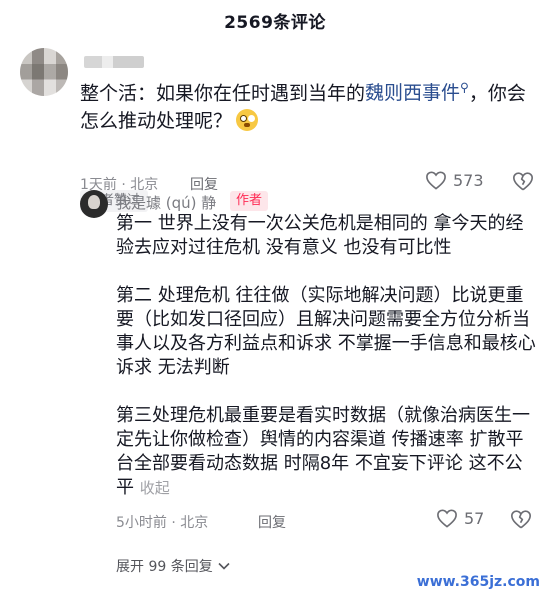 The width and height of the screenshot is (550, 596). What do you see at coordinates (204, 184) in the screenshot?
I see `reply-button: 回复` at bounding box center [204, 184].